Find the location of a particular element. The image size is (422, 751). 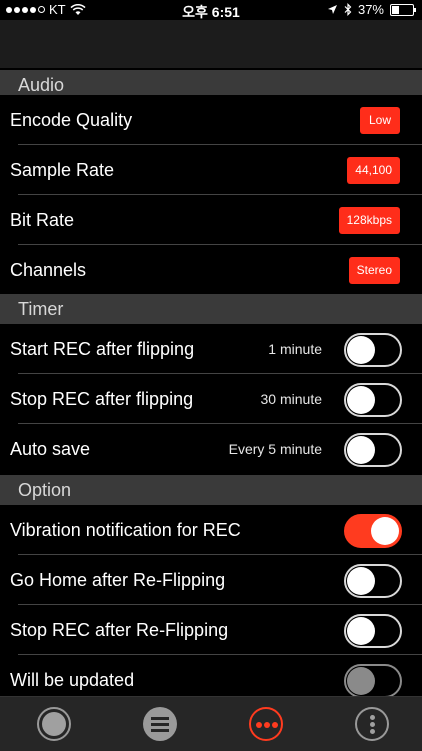

list-icon is located at coordinates (160, 724).